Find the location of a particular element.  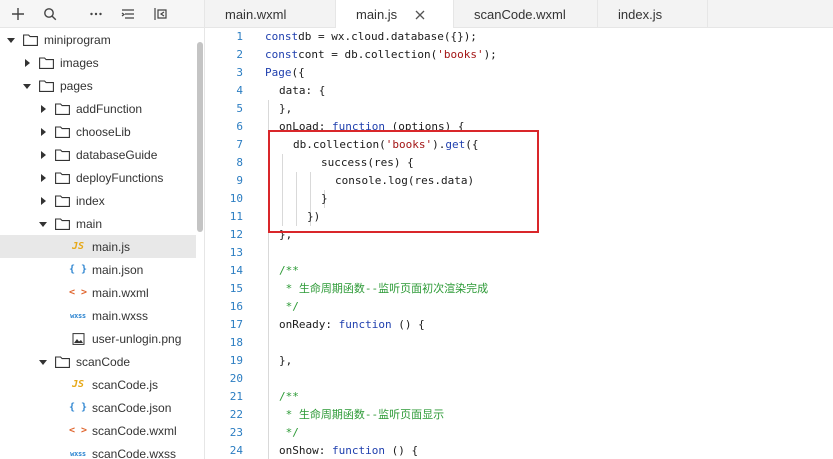

tab-label: main.js is located at coordinates (377, 14).